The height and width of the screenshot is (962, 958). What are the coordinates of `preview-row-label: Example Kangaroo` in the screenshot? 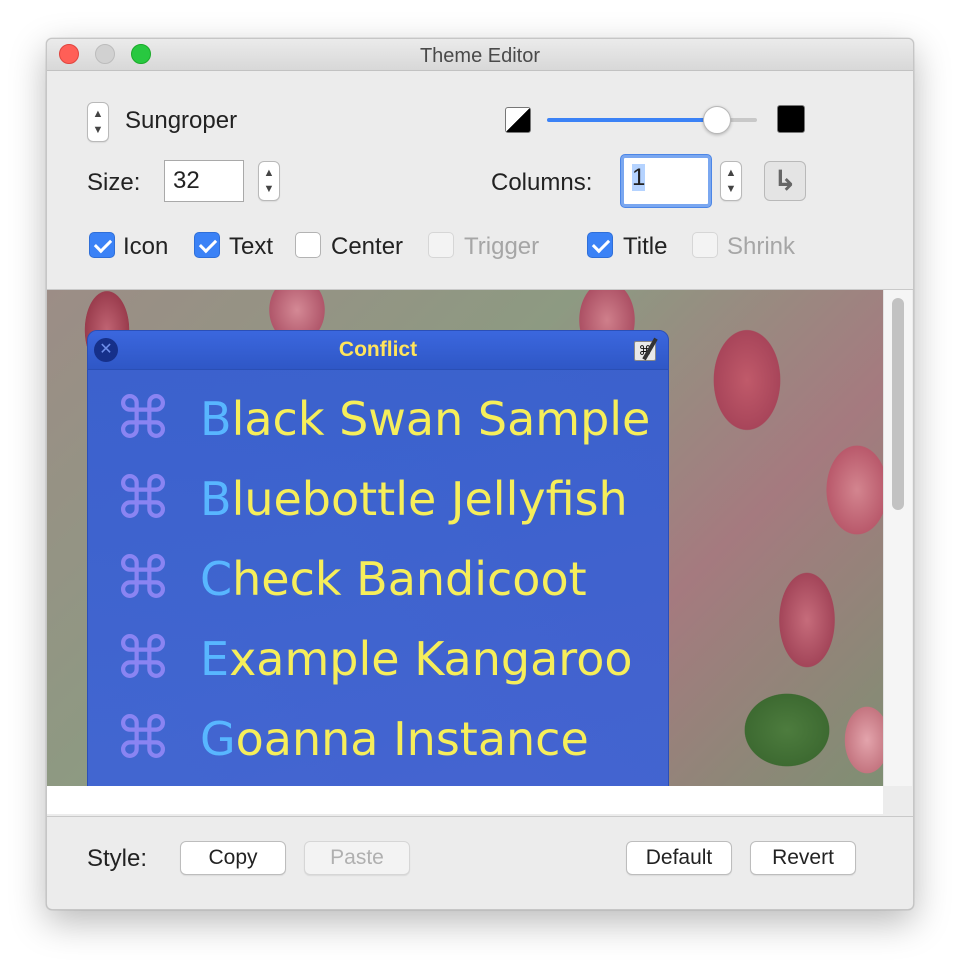 It's located at (416, 659).